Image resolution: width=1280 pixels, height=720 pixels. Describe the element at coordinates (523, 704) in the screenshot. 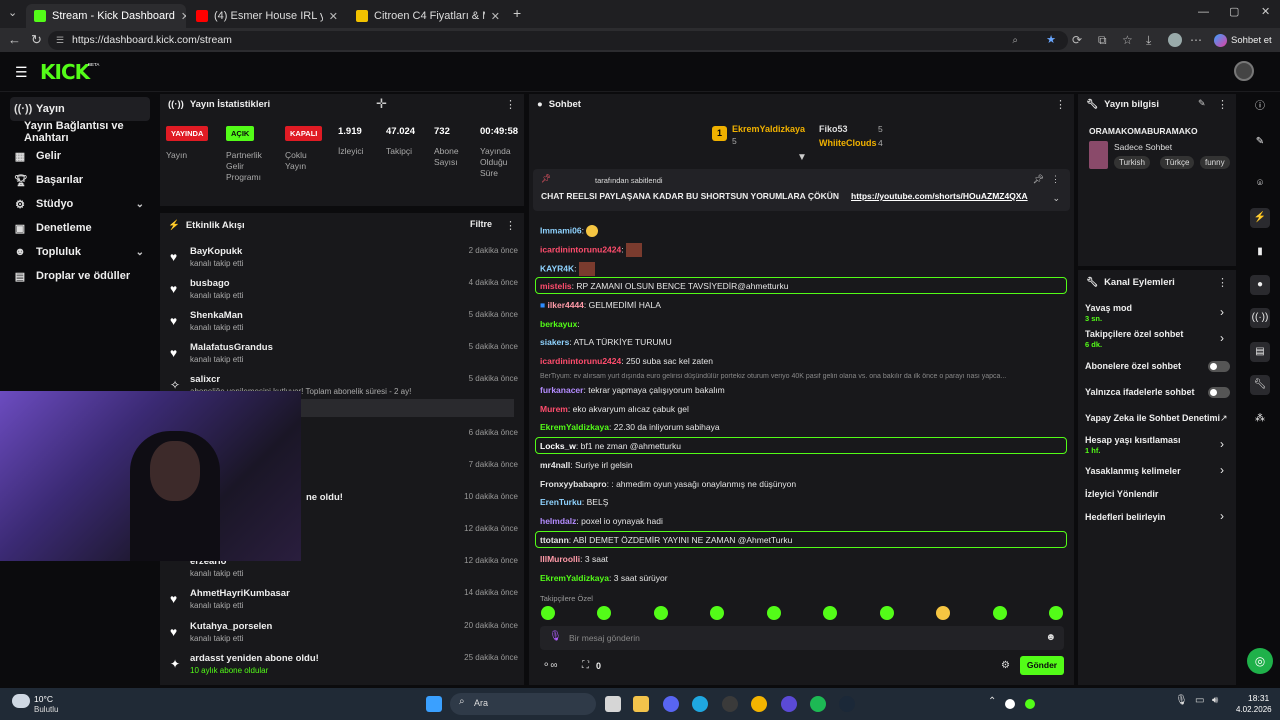

I see `taskbar-search: ⌕ Ara` at that location.